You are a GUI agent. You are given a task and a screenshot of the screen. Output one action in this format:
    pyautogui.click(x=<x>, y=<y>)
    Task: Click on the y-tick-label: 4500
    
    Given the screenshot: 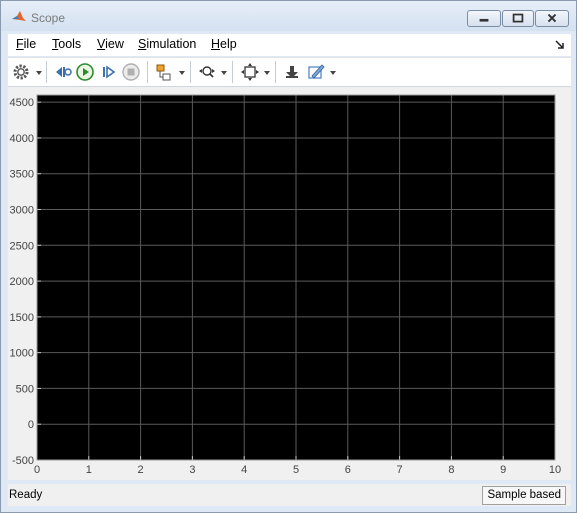 What is the action you would take?
    pyautogui.click(x=22, y=103)
    